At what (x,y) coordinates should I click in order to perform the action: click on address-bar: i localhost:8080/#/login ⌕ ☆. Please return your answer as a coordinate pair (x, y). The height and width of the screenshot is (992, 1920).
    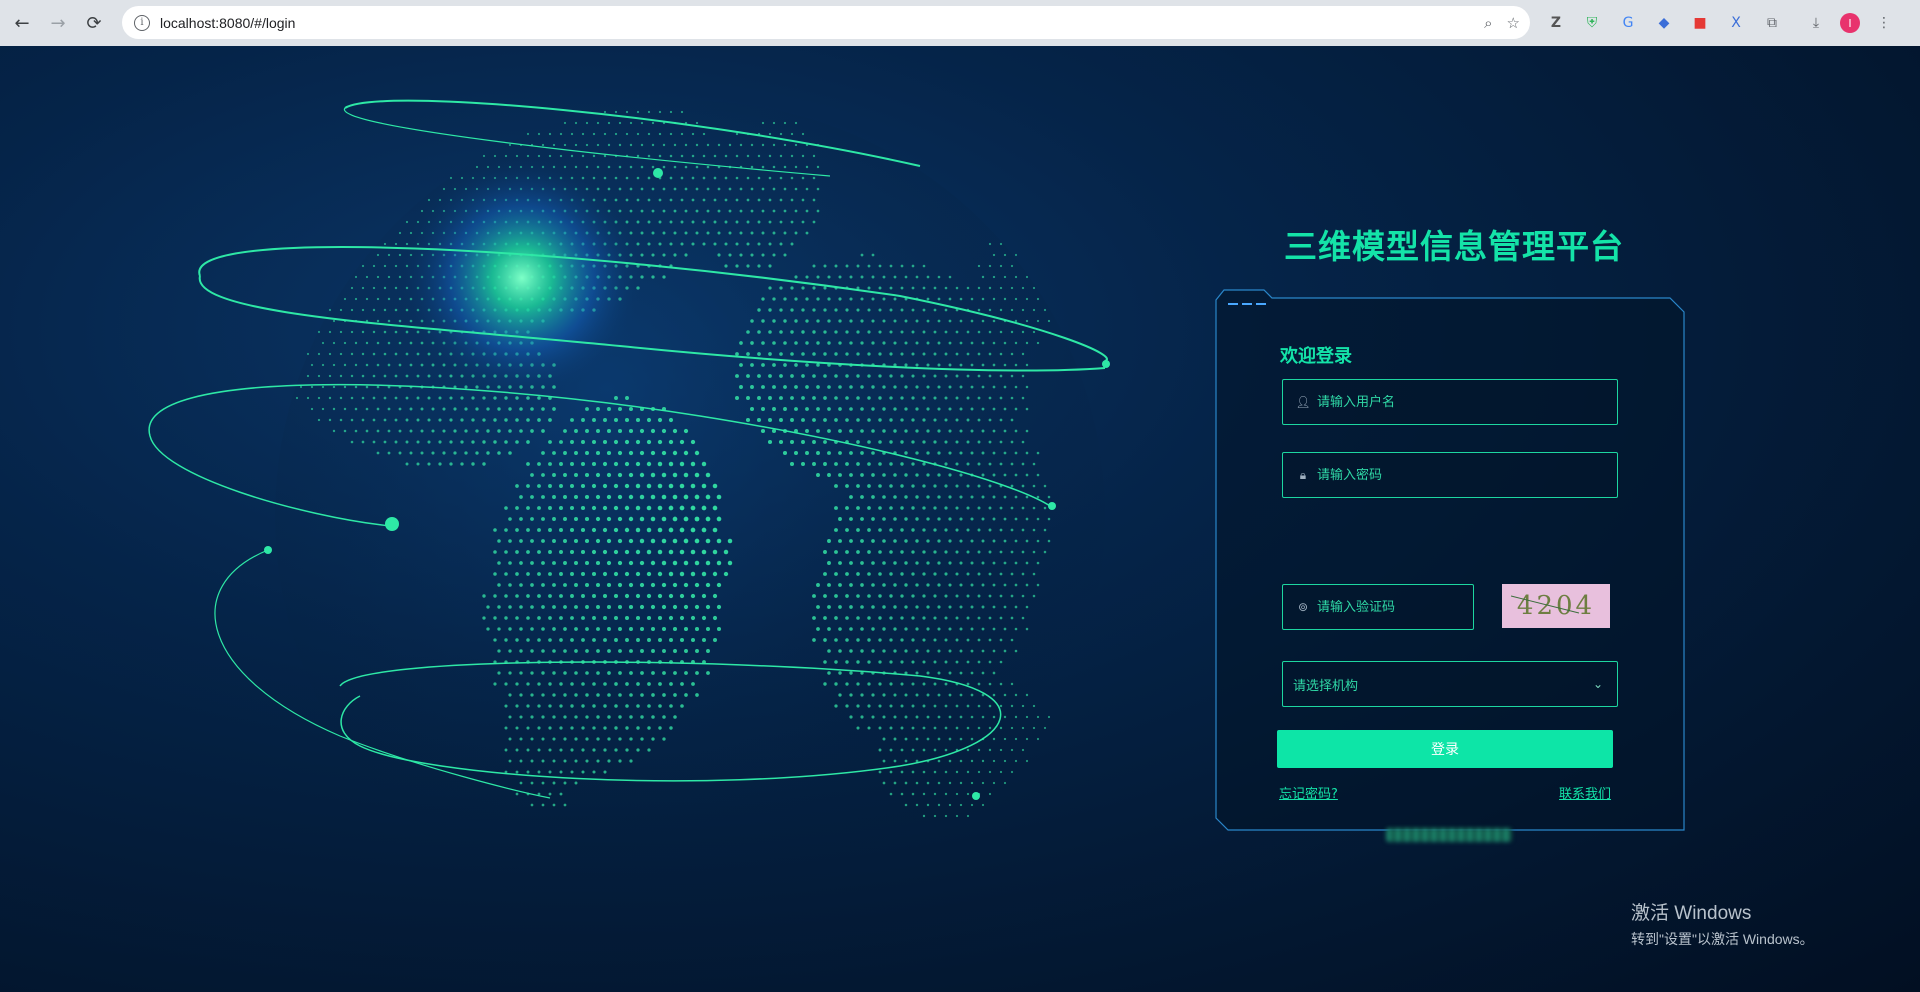
    Looking at the image, I should click on (826, 22).